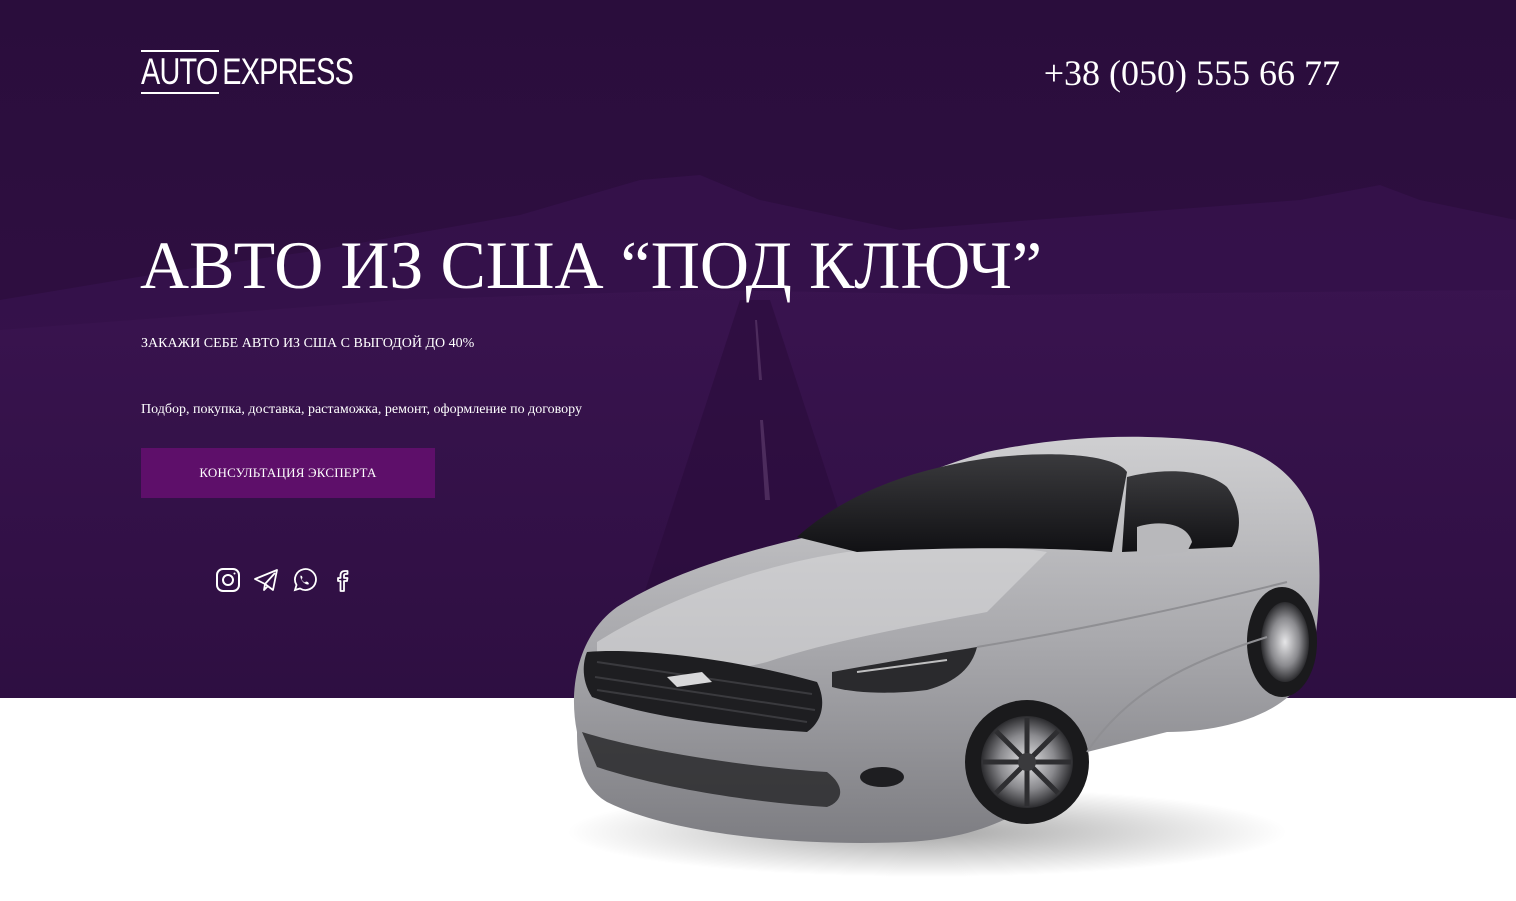 The image size is (1516, 901). What do you see at coordinates (1190, 73) in the screenshot?
I see `phone-number: +38 (050) 555 66 77` at bounding box center [1190, 73].